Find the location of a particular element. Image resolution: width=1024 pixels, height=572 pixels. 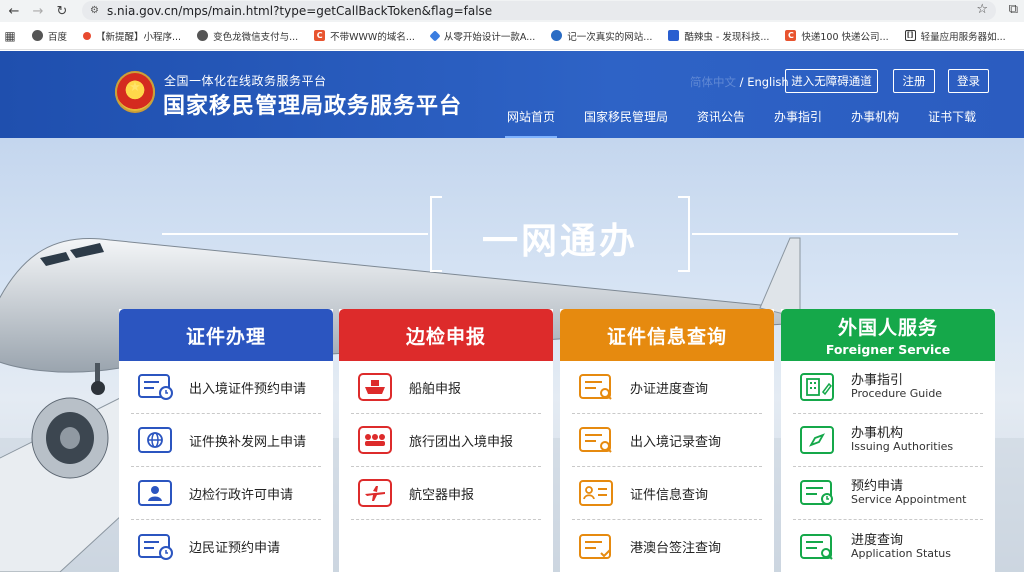

platform-subtitle: 全国一体化在线政务服务平台 is located at coordinates (245, 81).